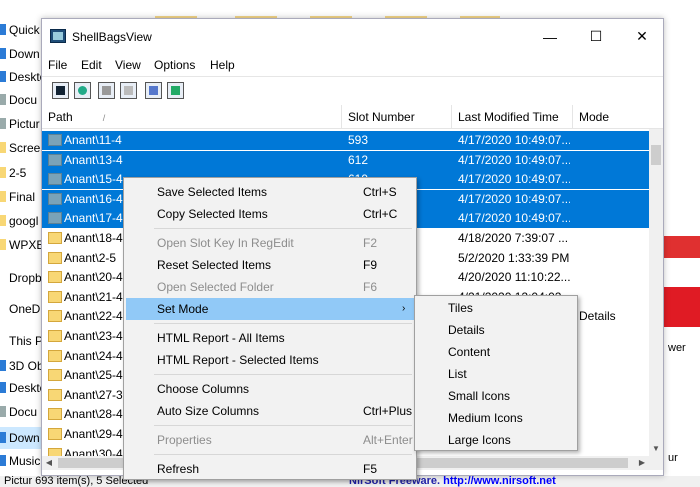  Describe the element at coordinates (21, 309) in the screenshot. I see `nav-item: OneDriv` at that location.